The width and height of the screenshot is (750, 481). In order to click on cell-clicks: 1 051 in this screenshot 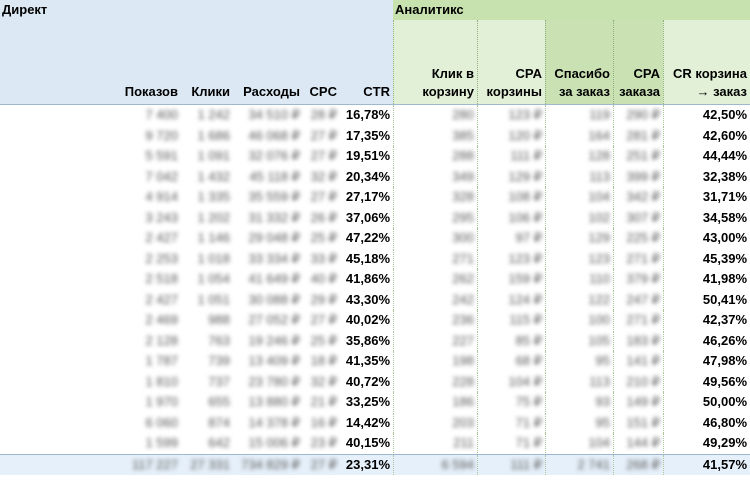, I will do `click(207, 300)`.